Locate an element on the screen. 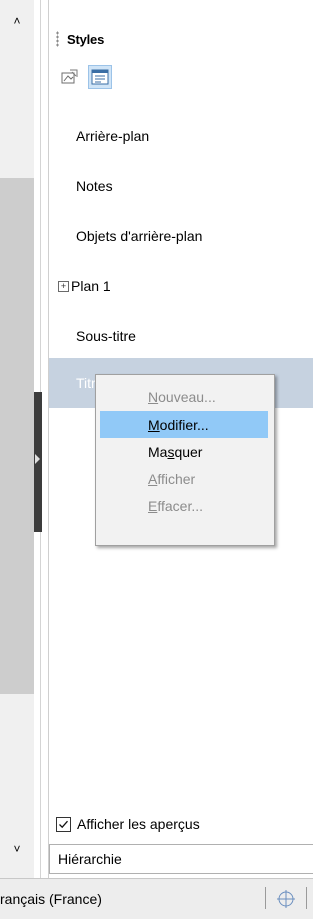  presentation-styles-icon is located at coordinates (100, 77).